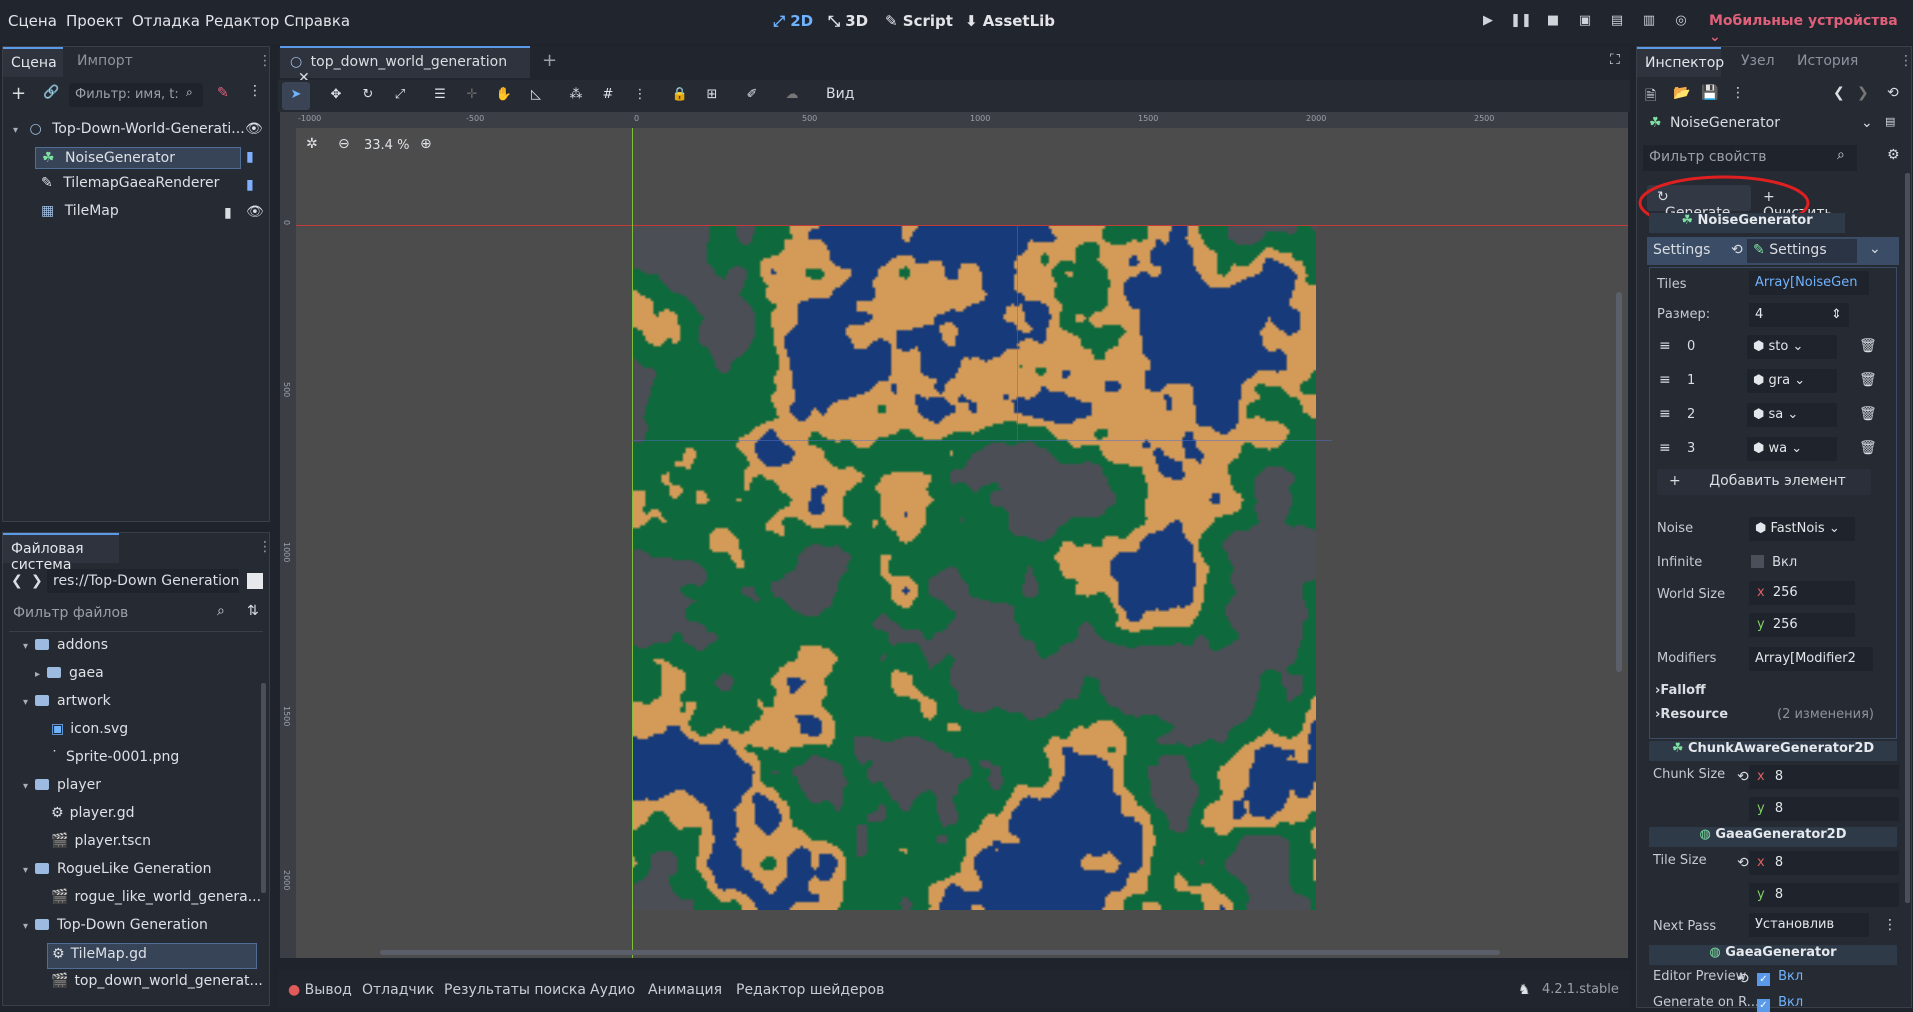 The image size is (1913, 1012). What do you see at coordinates (1802, 251) in the screenshot?
I see `settings-resource-picker: ✎ Settings` at bounding box center [1802, 251].